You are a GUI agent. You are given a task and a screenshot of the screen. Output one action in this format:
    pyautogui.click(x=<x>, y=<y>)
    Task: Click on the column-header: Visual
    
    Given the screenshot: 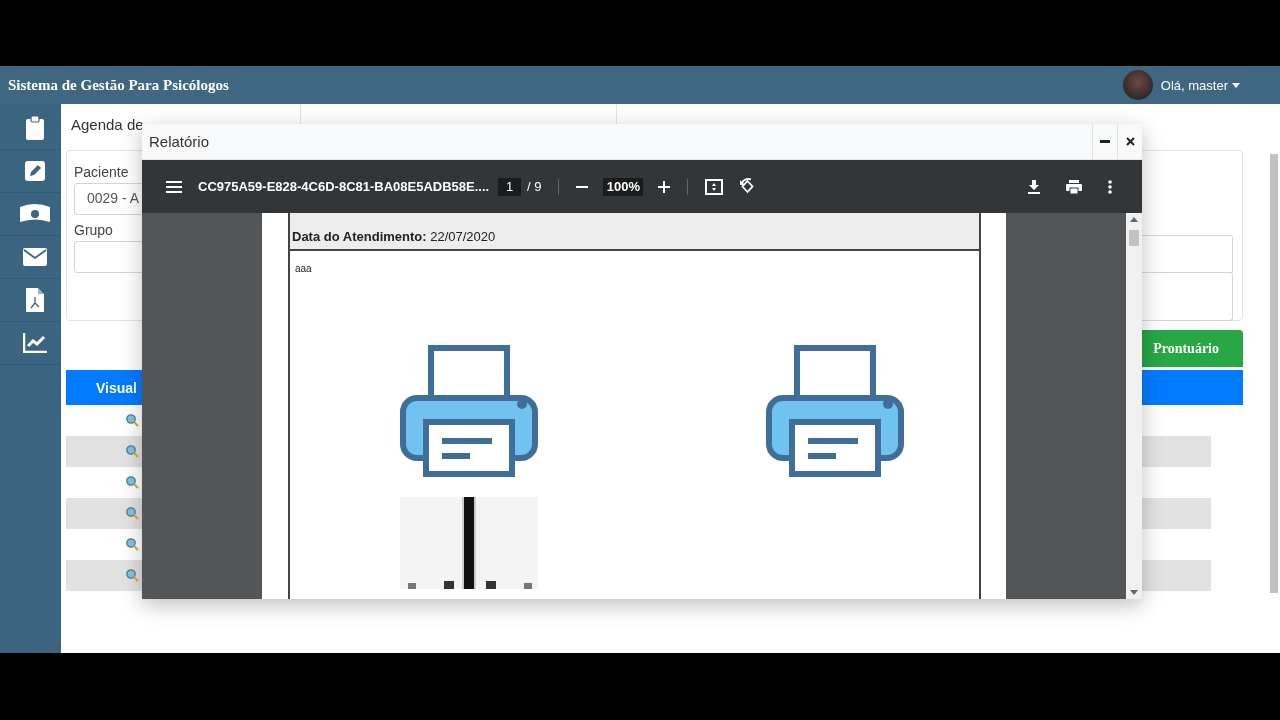 What is the action you would take?
    pyautogui.click(x=116, y=387)
    